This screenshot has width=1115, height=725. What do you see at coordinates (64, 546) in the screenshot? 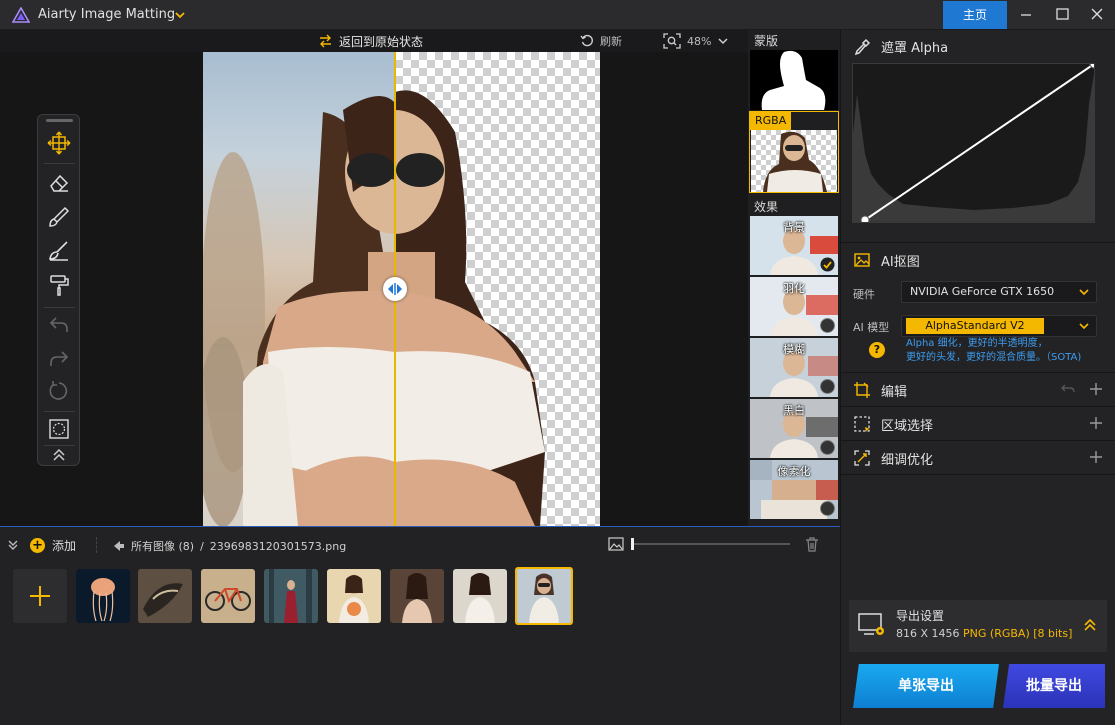
I see `add-label: 添加` at bounding box center [64, 546].